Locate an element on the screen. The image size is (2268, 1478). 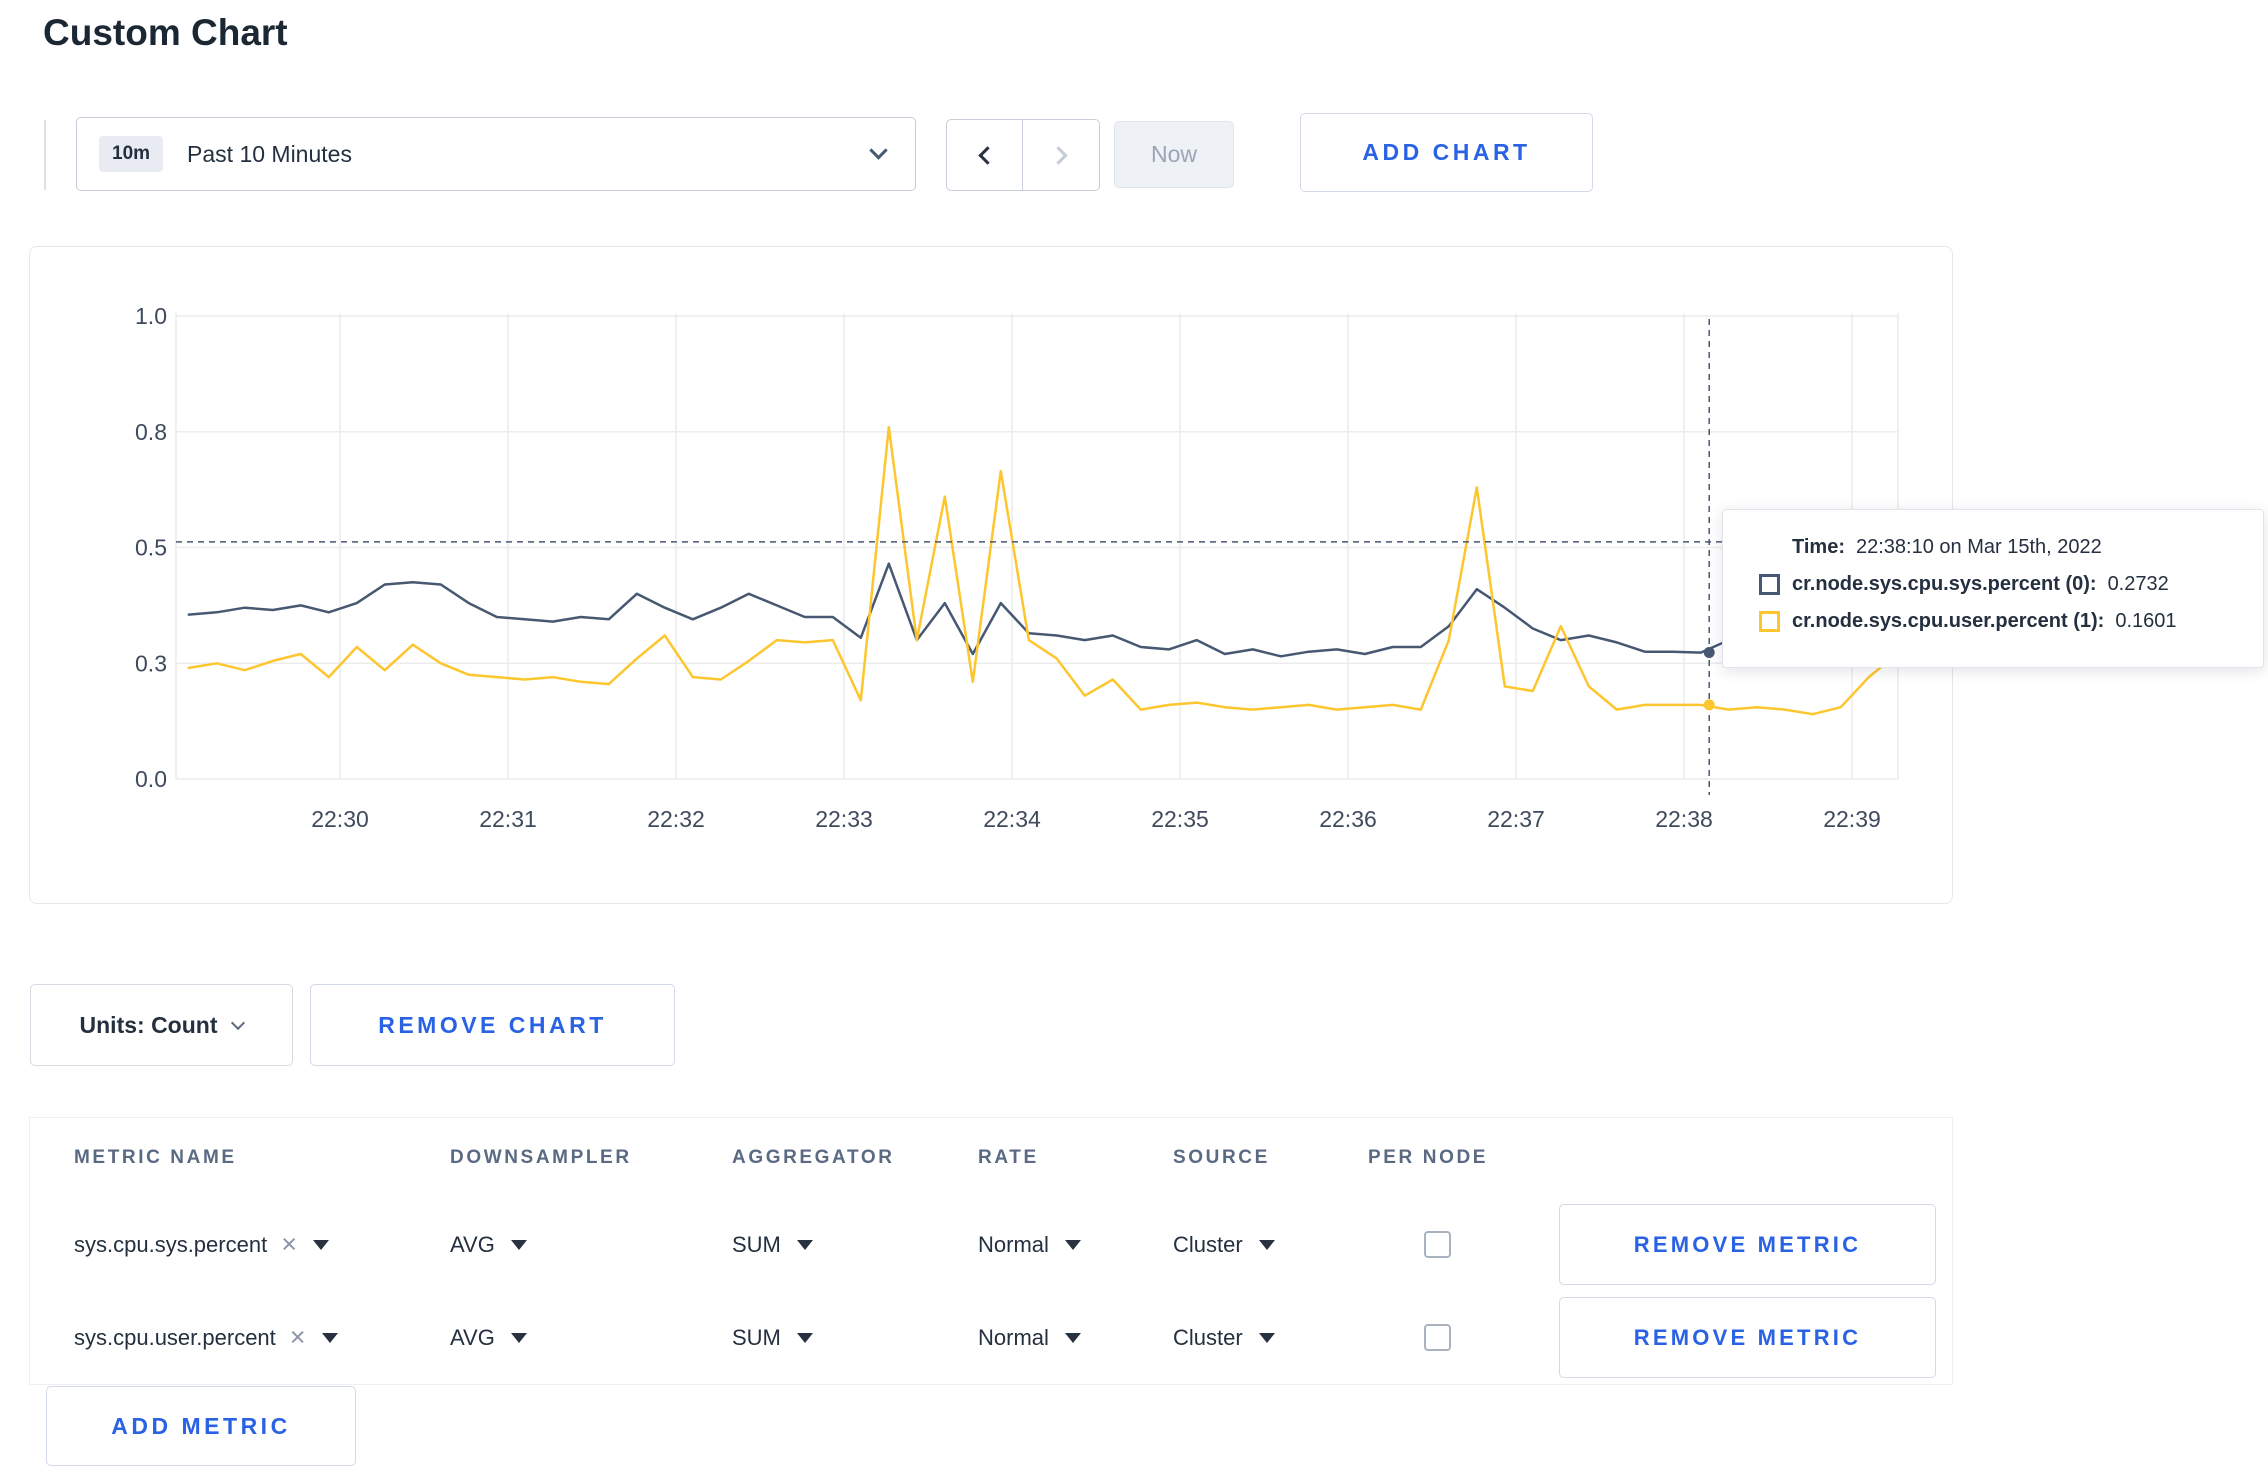
tooltip-time-row: Time: 22:38:10 on Mar 15th, 2022 is located at coordinates (1997, 547).